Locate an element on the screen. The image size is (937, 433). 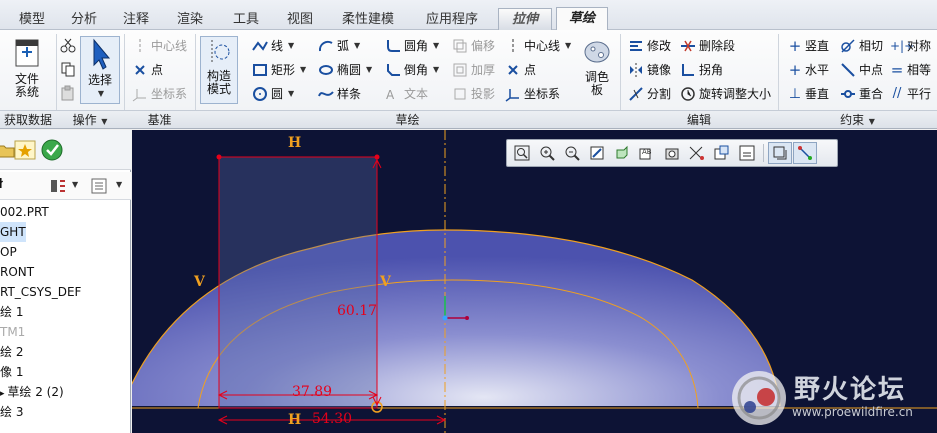
tangent-constraint-button: 相切 is located at coordinates (861, 46).